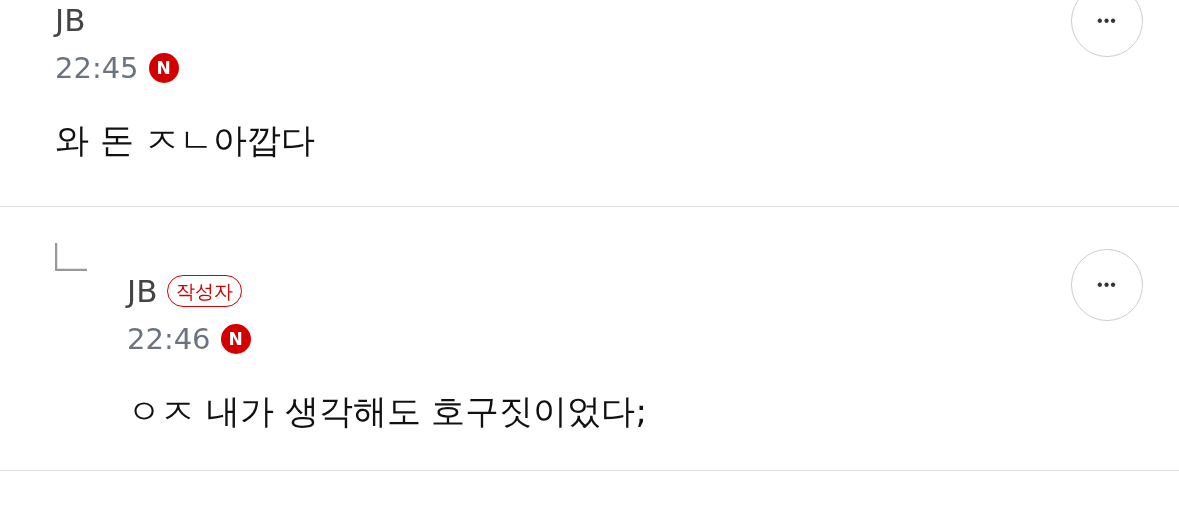 This screenshot has width=1179, height=507. Describe the element at coordinates (185, 140) in the screenshot. I see `comment-text: 와 돈 ㅈㄴ아깝다` at that location.